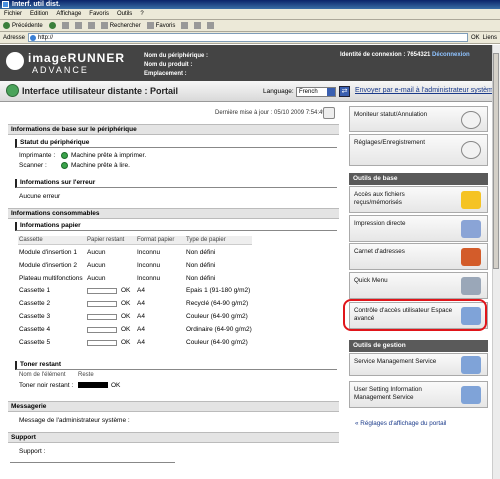 Image resolution: width=500 pixels, height=479 pixels. What do you see at coordinates (201, 252) in the screenshot?
I see `paper-type: Non défini` at bounding box center [201, 252].